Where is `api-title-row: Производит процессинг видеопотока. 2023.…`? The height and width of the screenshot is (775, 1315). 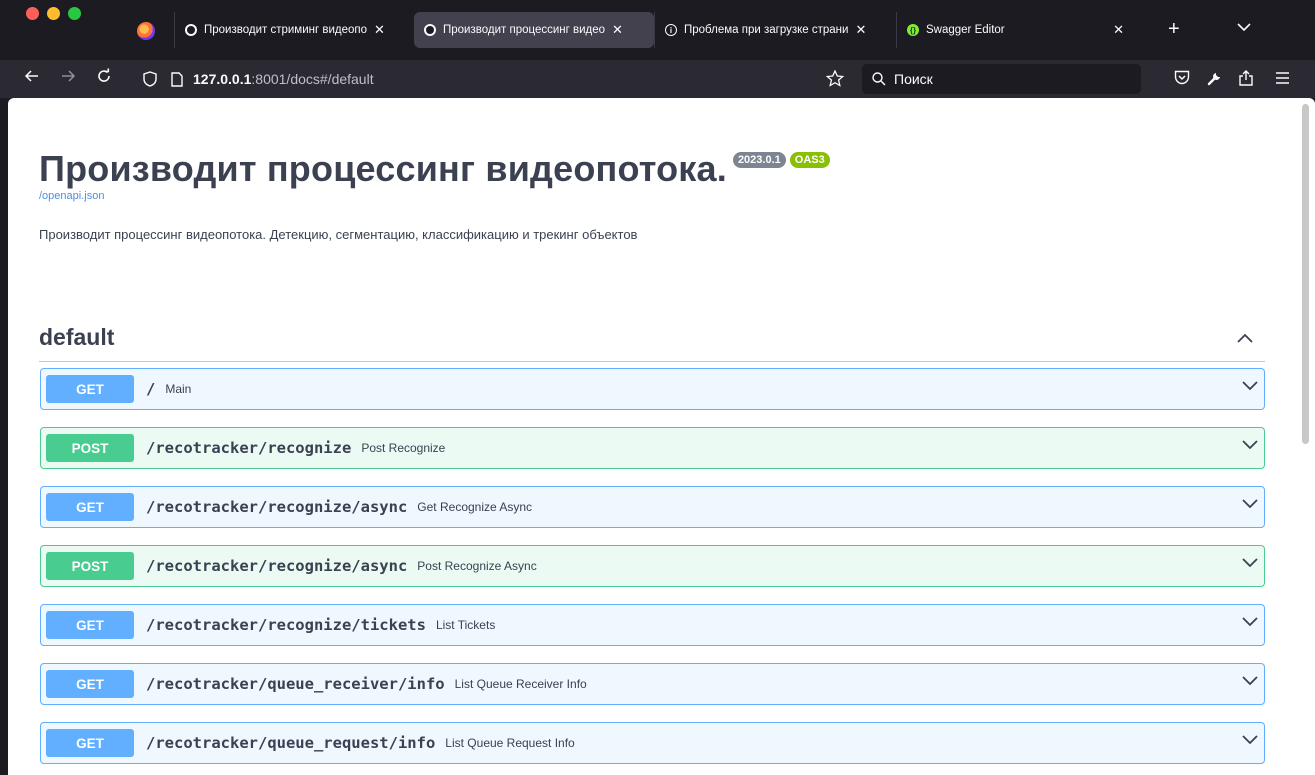
api-title-row: Производит процессинг видеопотока. 2023.… is located at coordinates (629, 169).